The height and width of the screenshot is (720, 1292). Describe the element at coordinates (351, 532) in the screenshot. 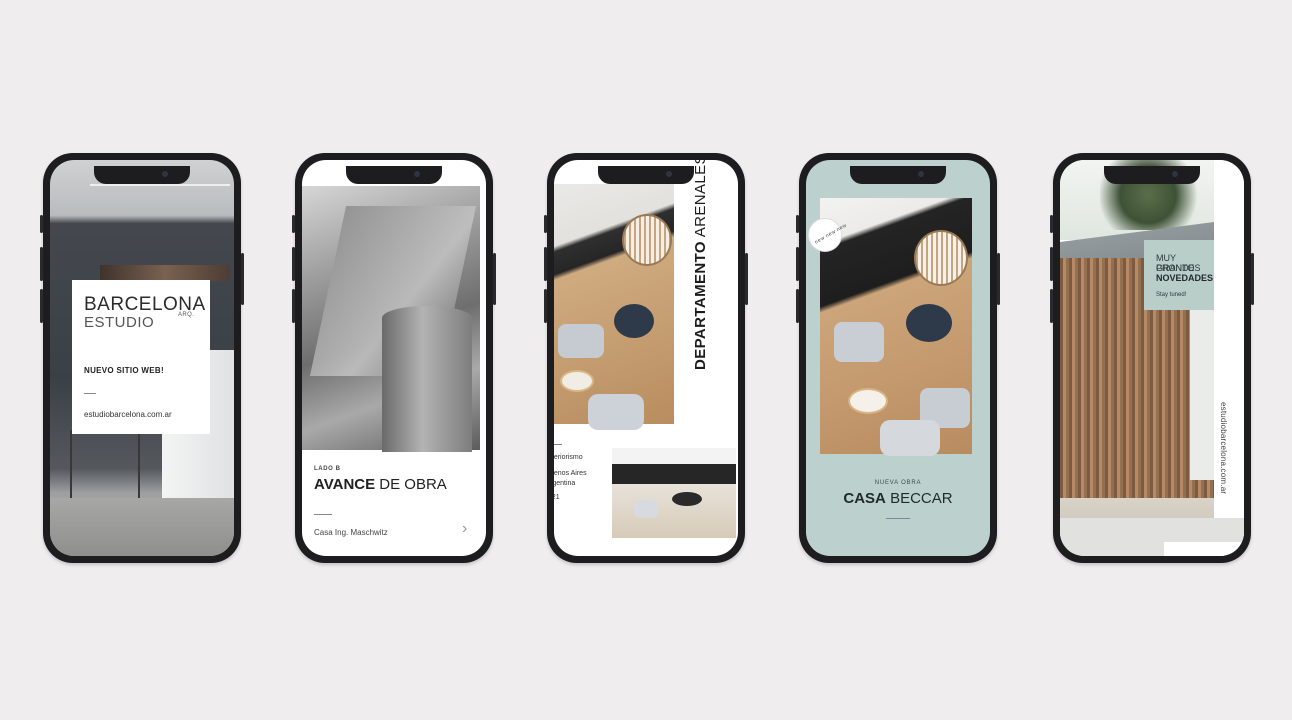

I see `project-name: Casa Ing. Maschwitz` at that location.